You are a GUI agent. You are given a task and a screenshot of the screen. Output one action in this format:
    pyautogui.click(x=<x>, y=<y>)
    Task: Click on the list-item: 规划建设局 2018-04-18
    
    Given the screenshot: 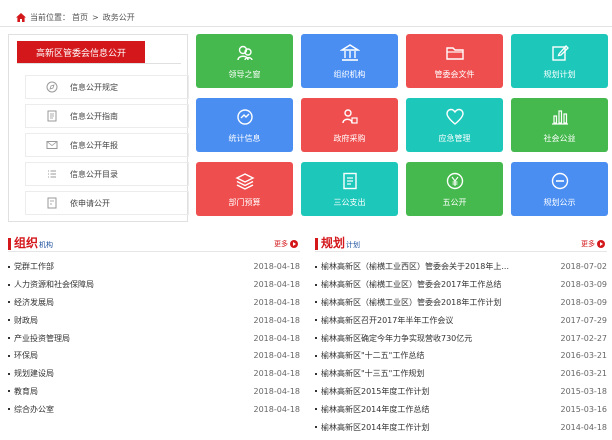 What is the action you would take?
    pyautogui.click(x=154, y=374)
    